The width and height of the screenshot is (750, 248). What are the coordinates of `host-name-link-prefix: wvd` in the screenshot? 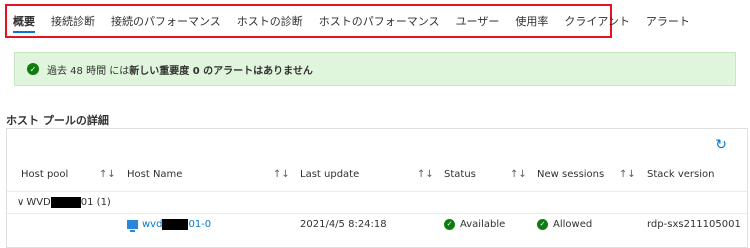 It's located at (152, 224).